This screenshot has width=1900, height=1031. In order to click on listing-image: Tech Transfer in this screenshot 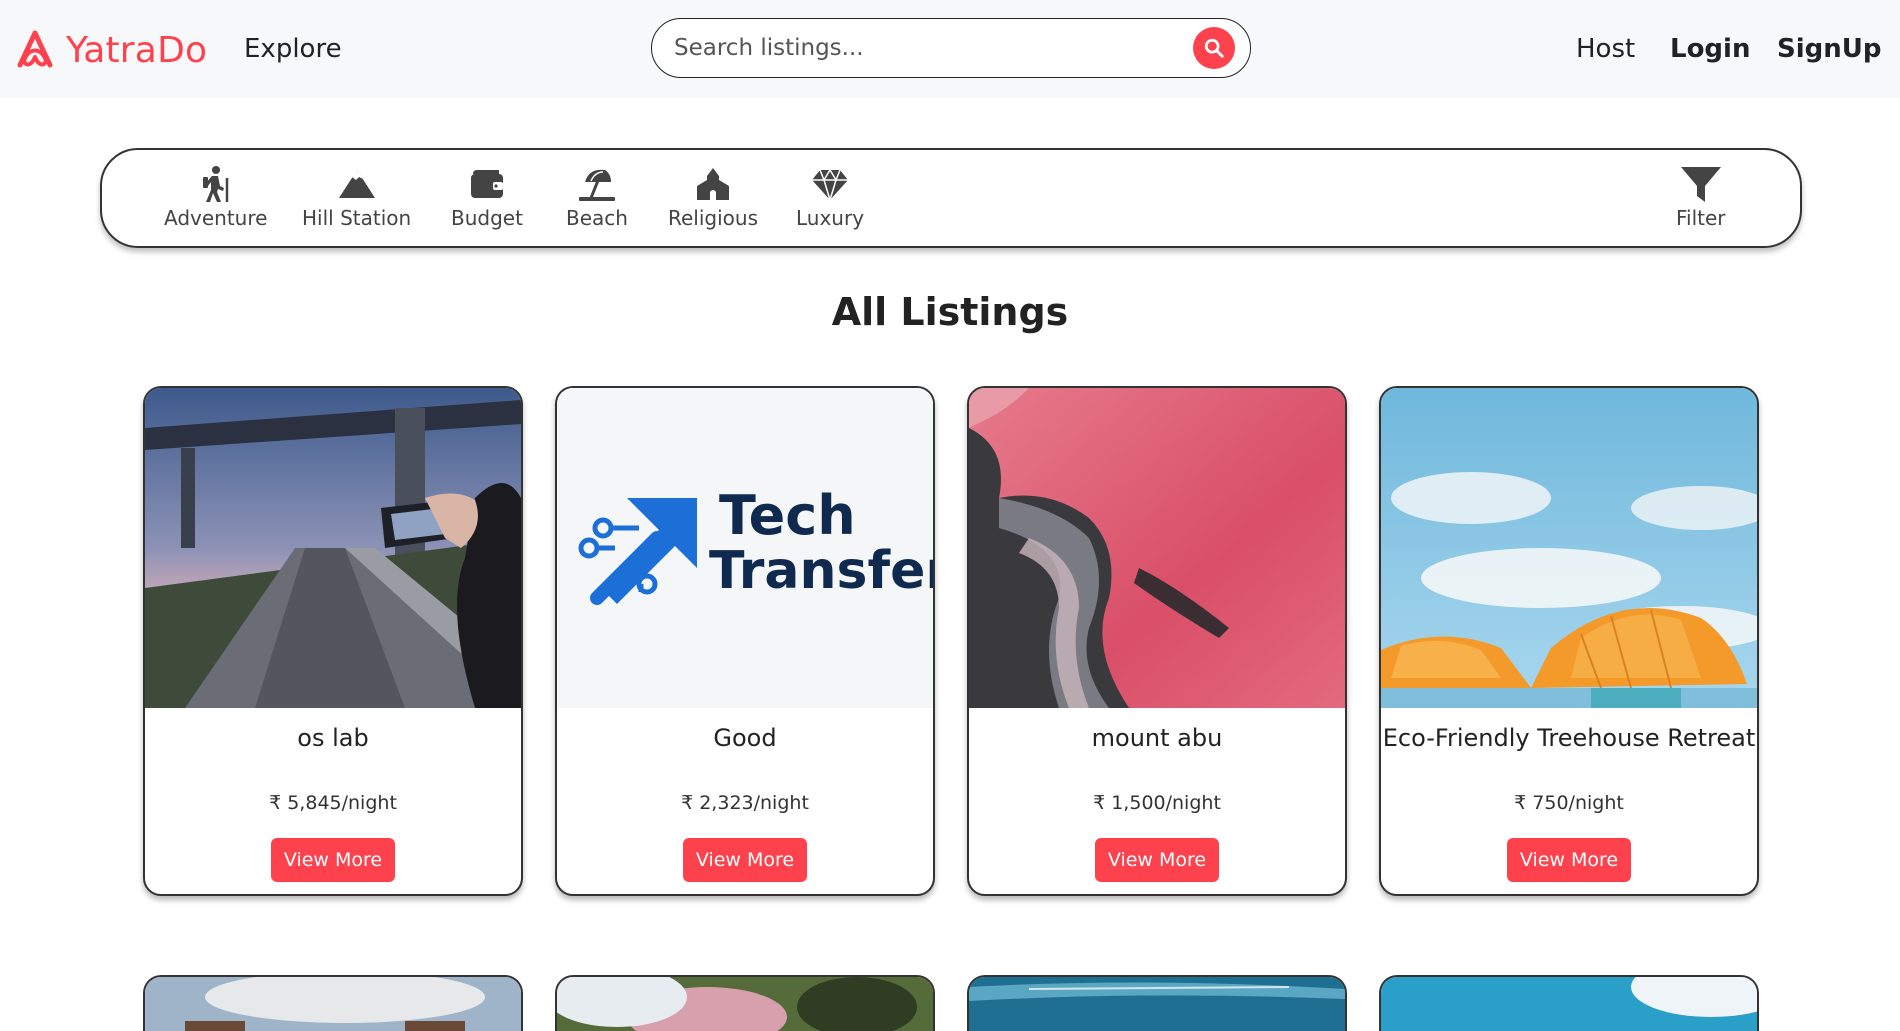, I will do `click(745, 548)`.